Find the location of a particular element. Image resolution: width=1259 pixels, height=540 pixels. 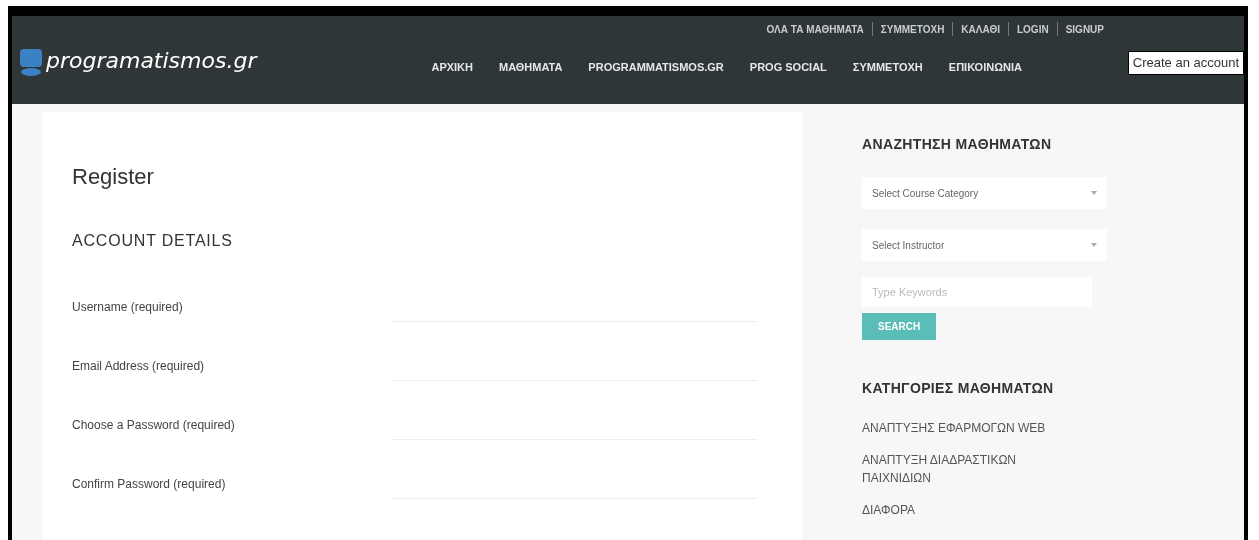

nav-link: ΑΡΧΙΚΗ is located at coordinates (452, 67).